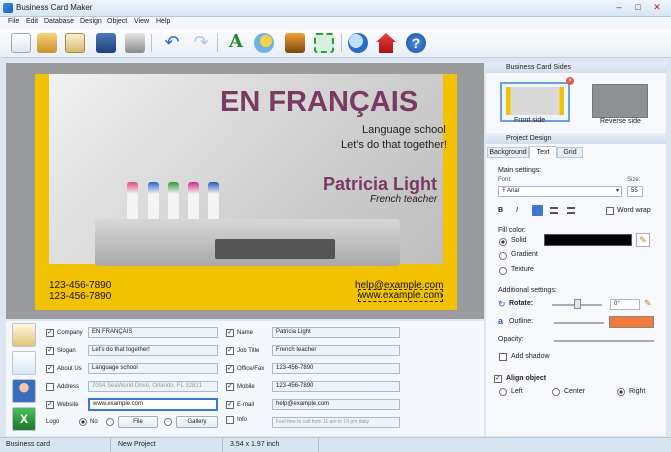  Describe the element at coordinates (570, 81) in the screenshot. I see `remove-icon: ×` at that location.